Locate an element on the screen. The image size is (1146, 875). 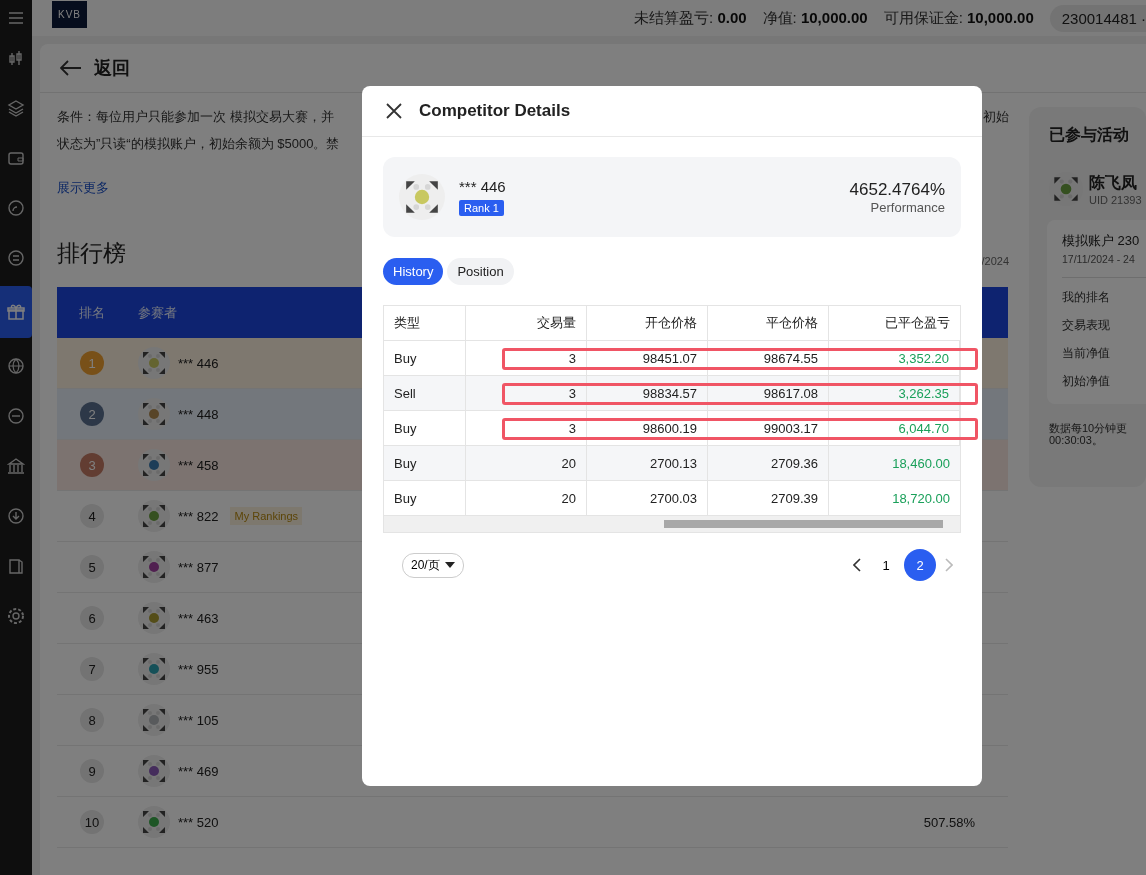
column-header: 开仓价格 is located at coordinates (647, 323).